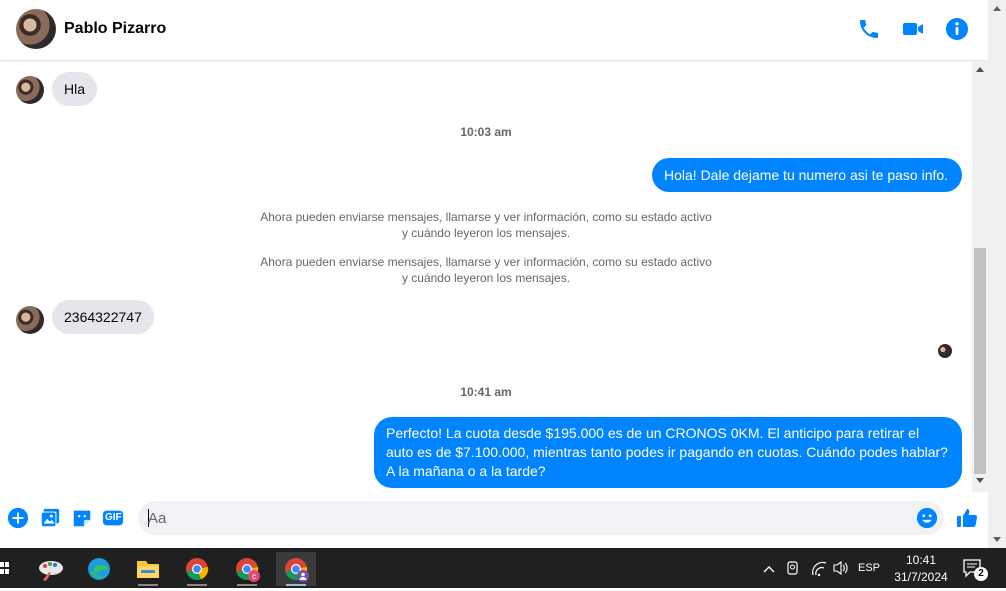 The width and height of the screenshot is (1006, 591). What do you see at coordinates (769, 568) in the screenshot?
I see `show-hidden-icons-icon` at bounding box center [769, 568].